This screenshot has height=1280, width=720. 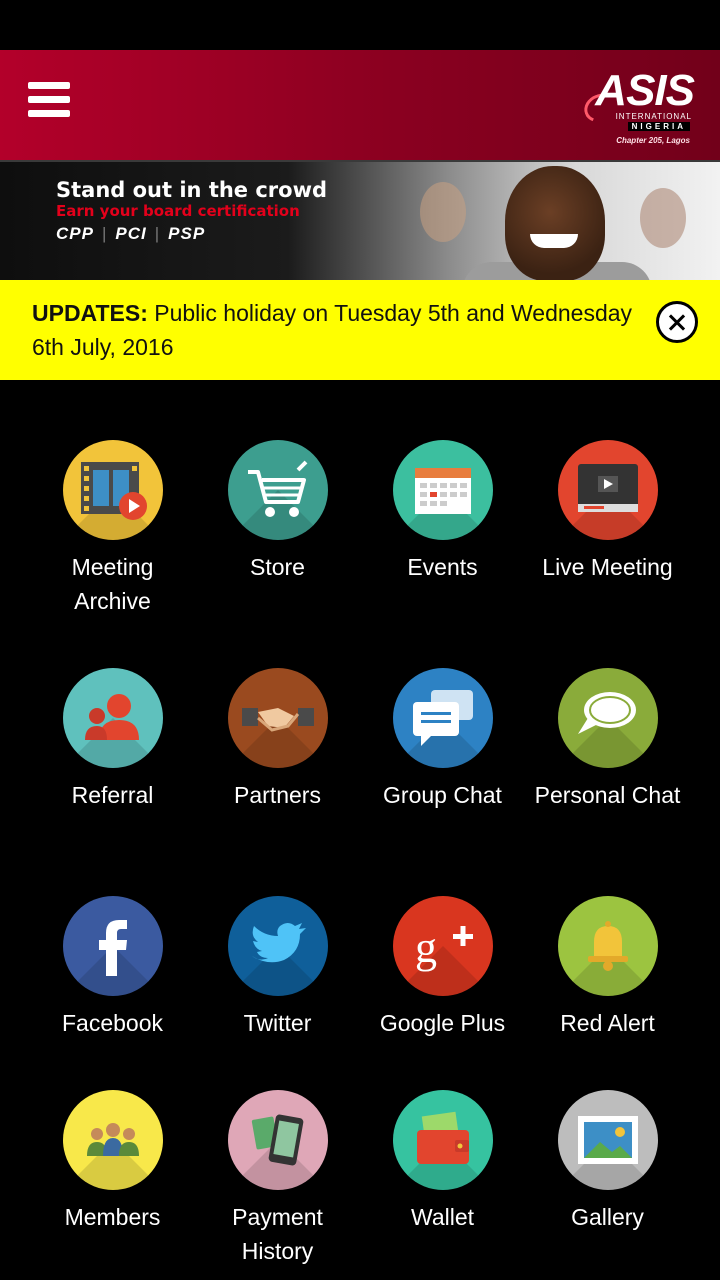 I want to click on meeting-archive-circle, so click(x=112, y=490).